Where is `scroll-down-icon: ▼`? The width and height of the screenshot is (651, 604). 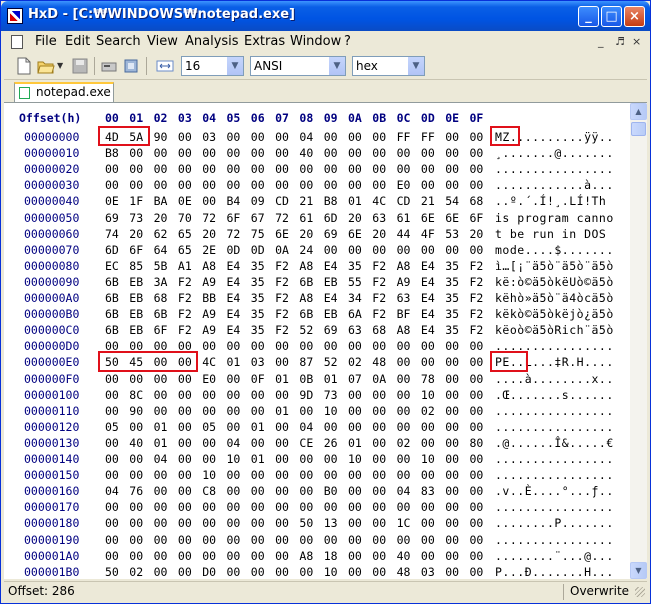
scroll-down-icon: ▼ is located at coordinates (638, 570).